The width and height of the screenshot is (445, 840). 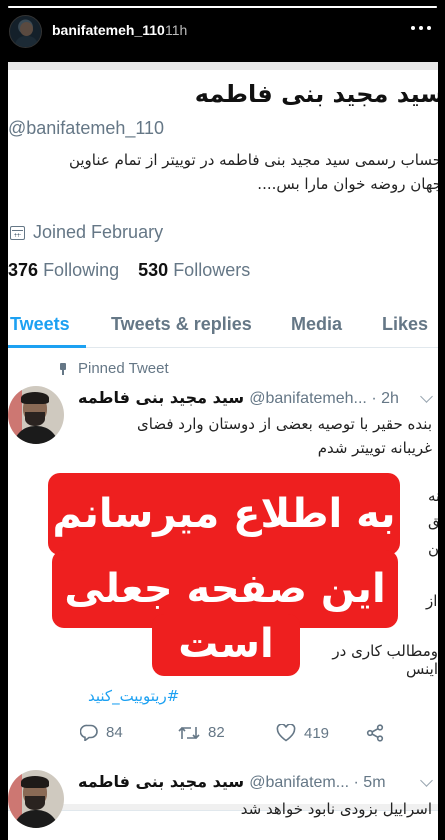 What do you see at coordinates (226, 645) in the screenshot?
I see `warning-sticker-line: است` at bounding box center [226, 645].